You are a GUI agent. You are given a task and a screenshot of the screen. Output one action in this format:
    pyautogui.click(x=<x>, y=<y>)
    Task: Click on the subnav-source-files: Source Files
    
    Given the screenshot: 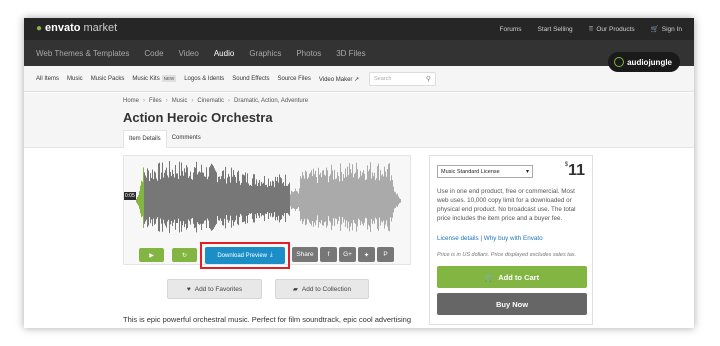 What is the action you would take?
    pyautogui.click(x=294, y=79)
    